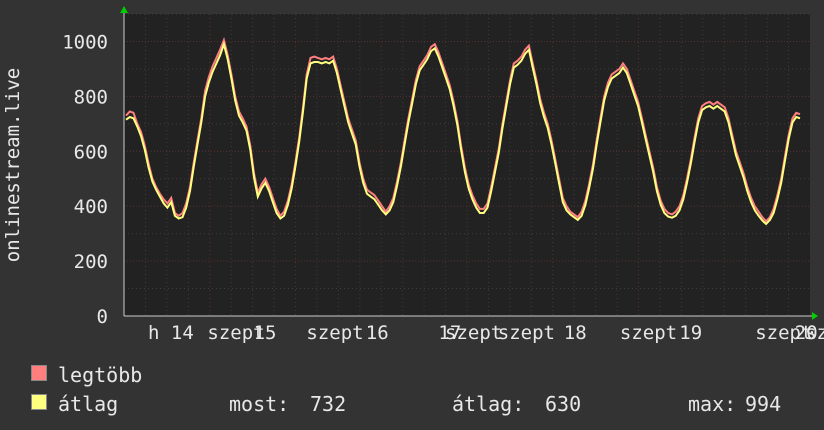  What do you see at coordinates (377, 333) in the screenshot?
I see `x-tick-label: 16` at bounding box center [377, 333].